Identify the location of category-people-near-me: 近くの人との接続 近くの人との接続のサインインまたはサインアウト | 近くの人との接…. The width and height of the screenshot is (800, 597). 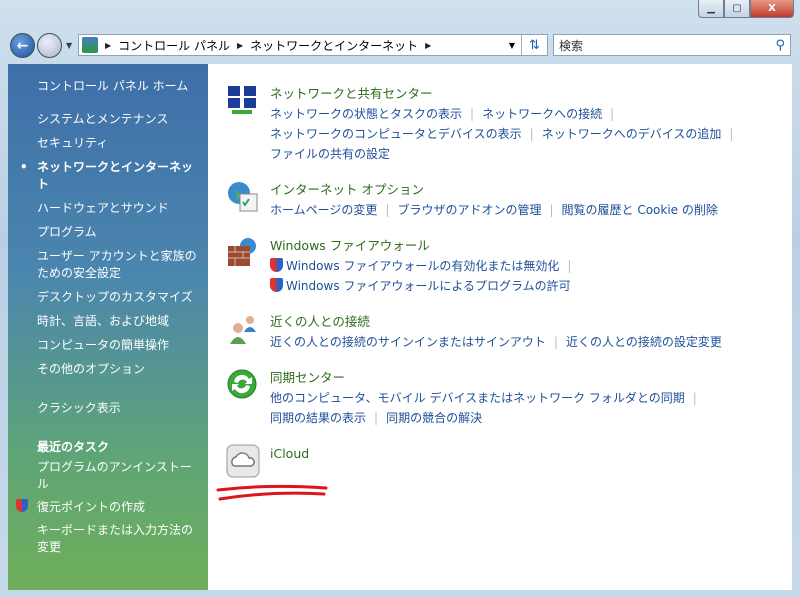
(474, 332).